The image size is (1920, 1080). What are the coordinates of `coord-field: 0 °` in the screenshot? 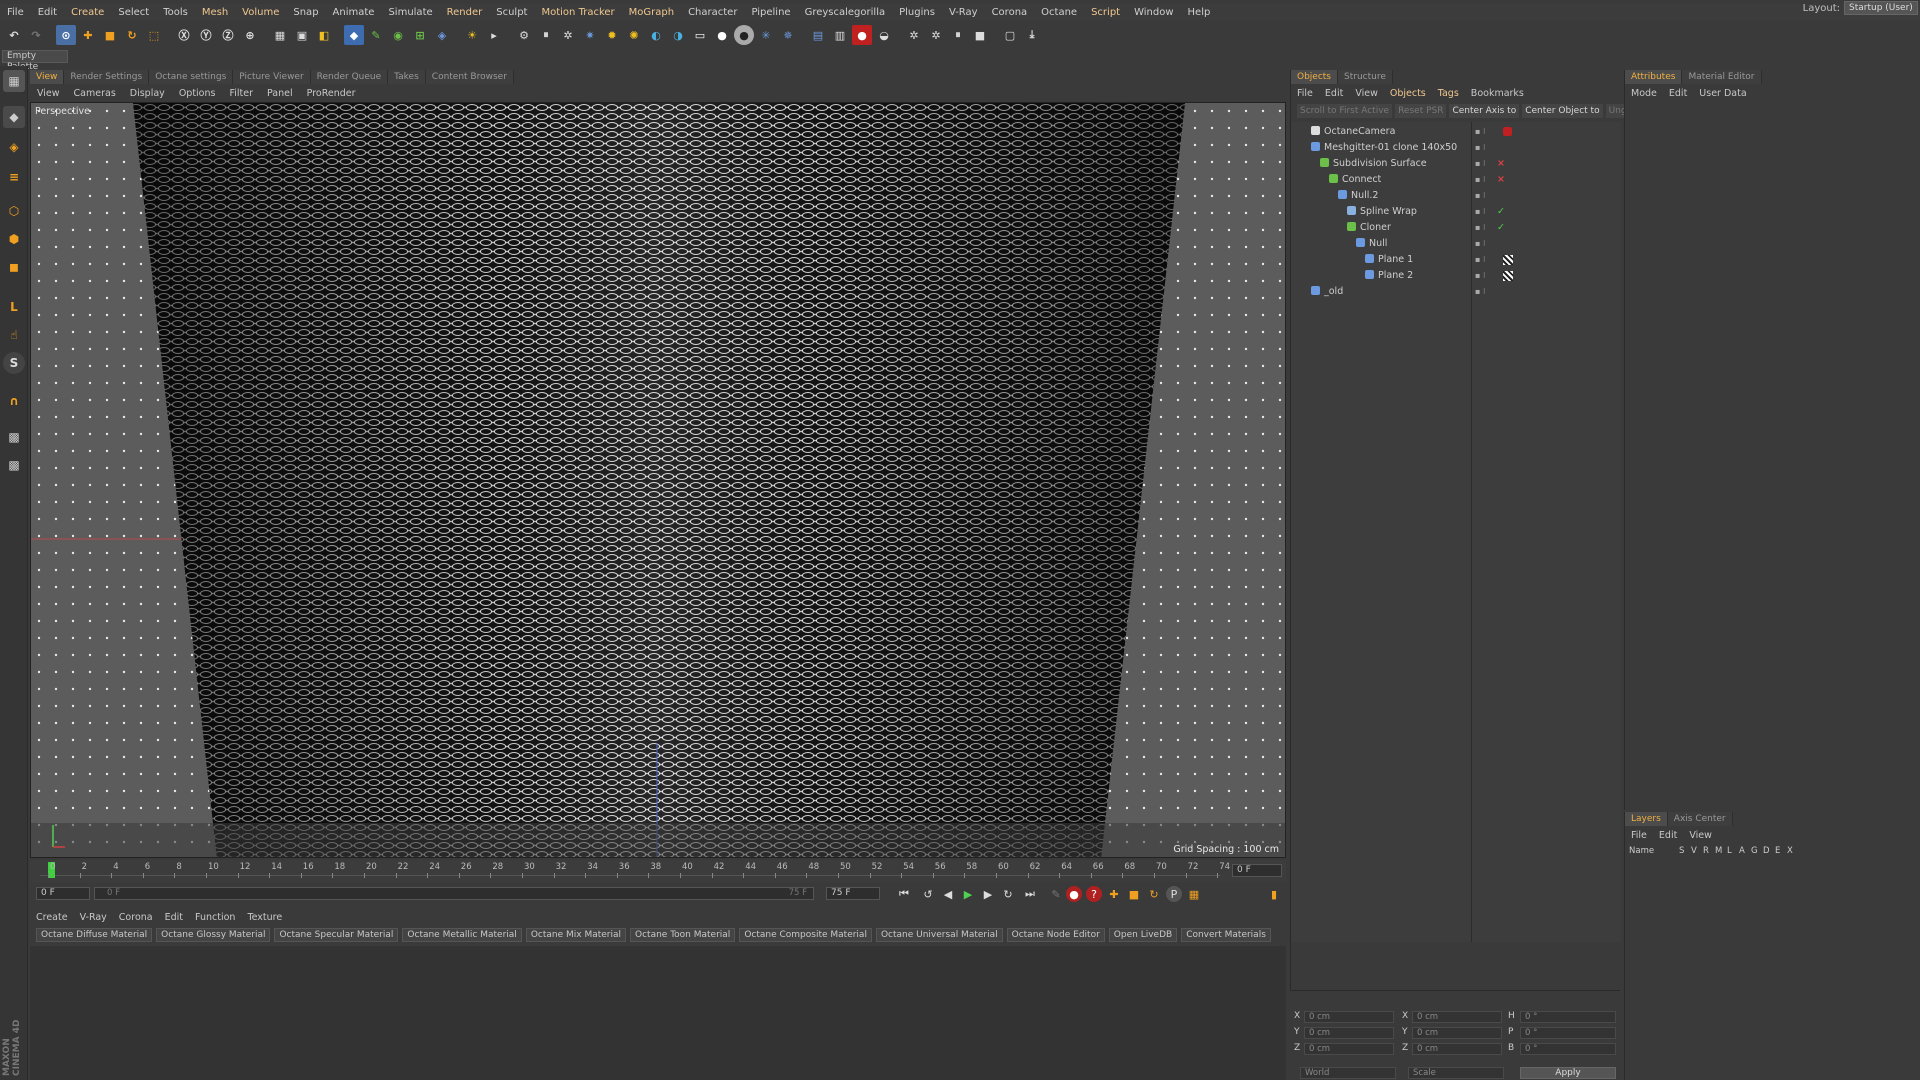 It's located at (1568, 1017).